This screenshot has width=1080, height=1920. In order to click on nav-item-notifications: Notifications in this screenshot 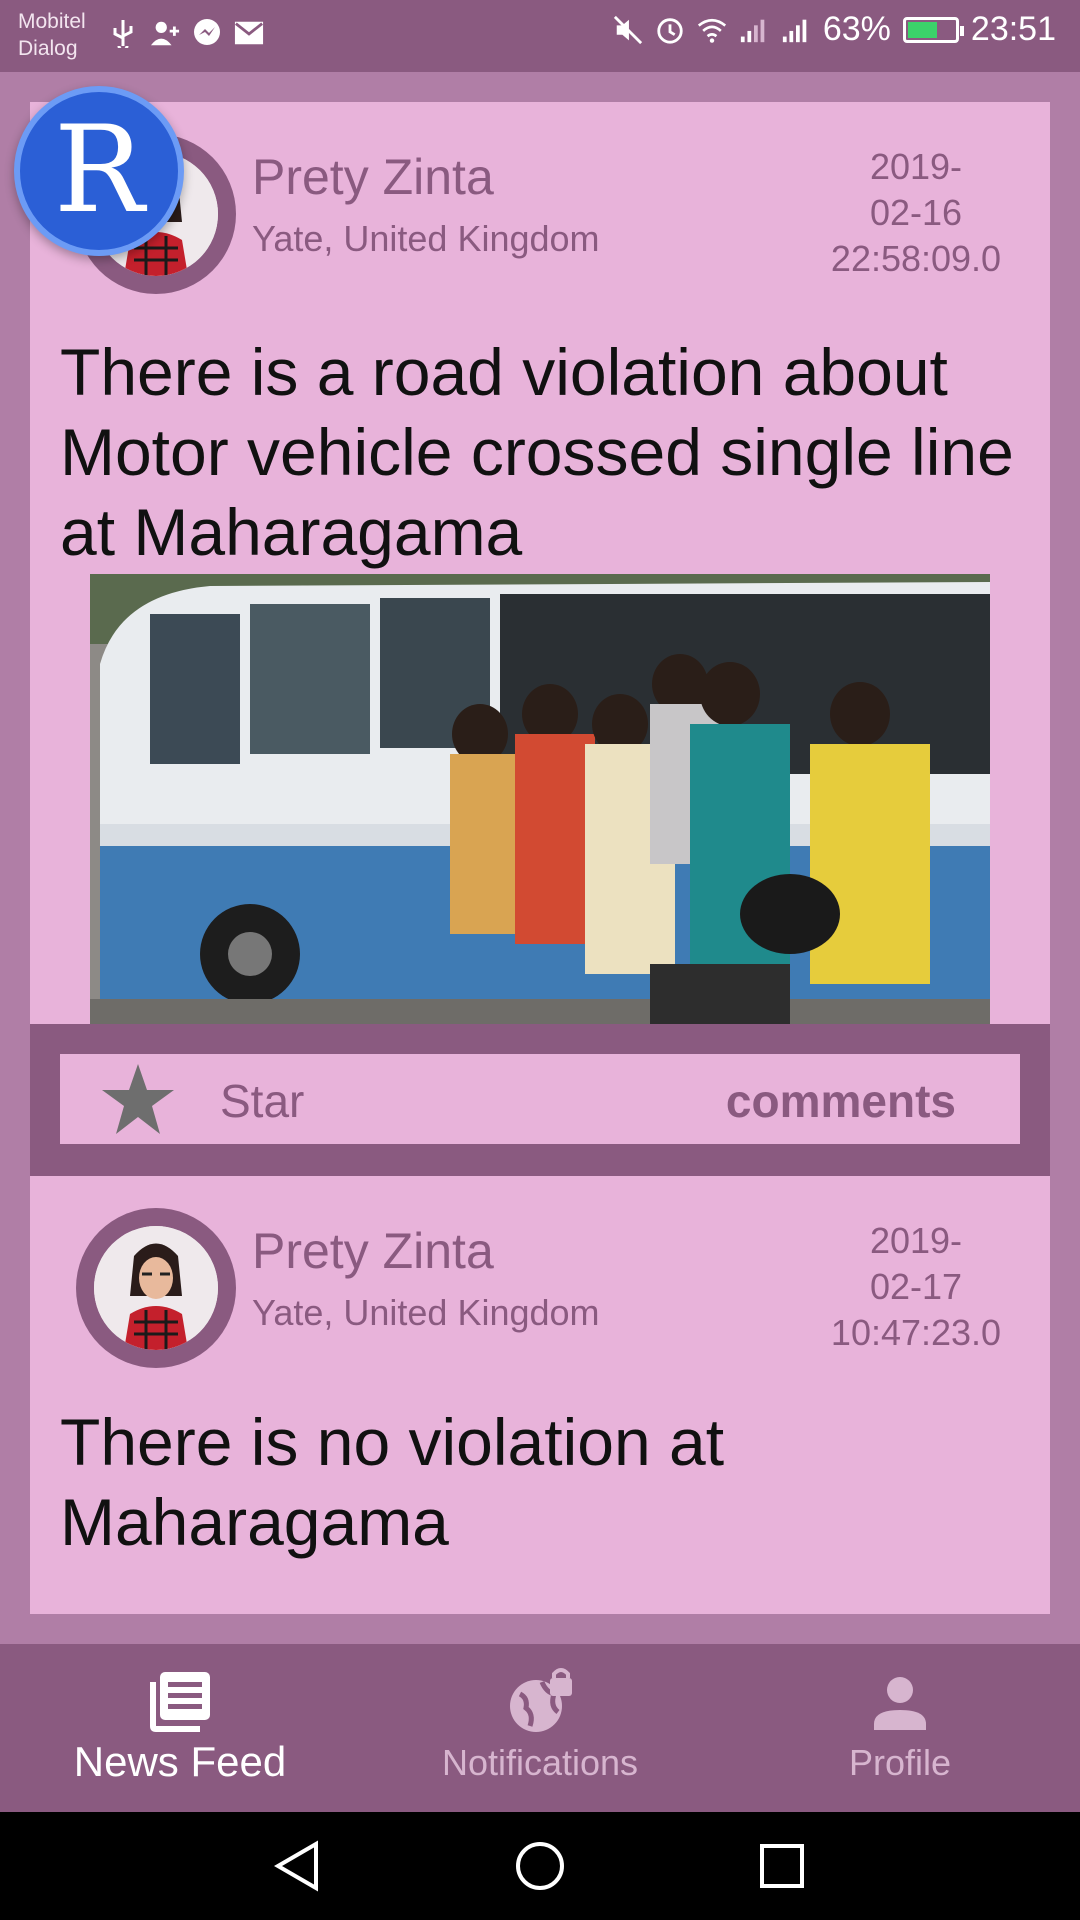, I will do `click(540, 1728)`.